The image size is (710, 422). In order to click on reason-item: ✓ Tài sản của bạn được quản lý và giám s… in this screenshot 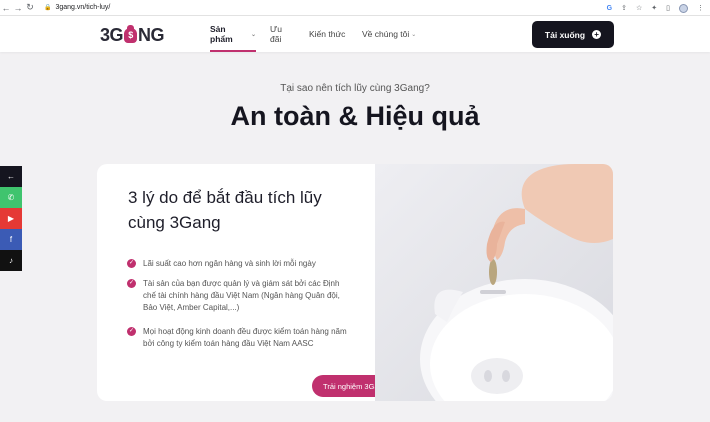, I will do `click(237, 296)`.